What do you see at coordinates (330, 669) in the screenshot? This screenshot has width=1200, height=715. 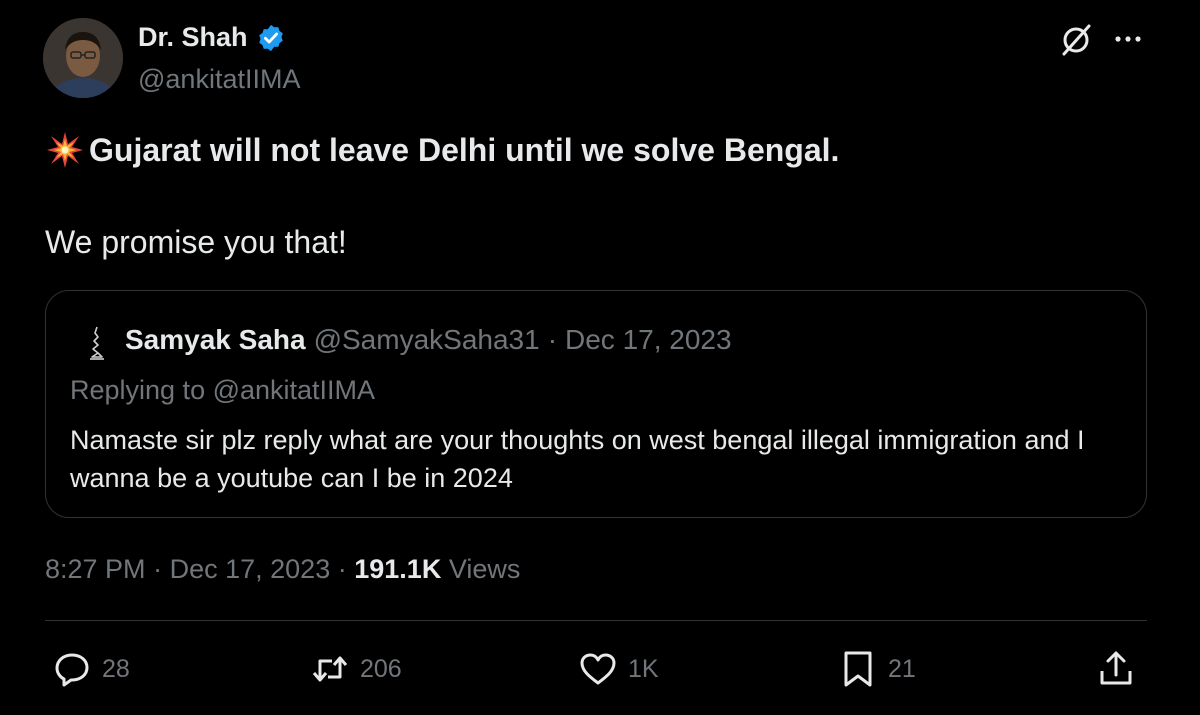 I see `repost-icon` at bounding box center [330, 669].